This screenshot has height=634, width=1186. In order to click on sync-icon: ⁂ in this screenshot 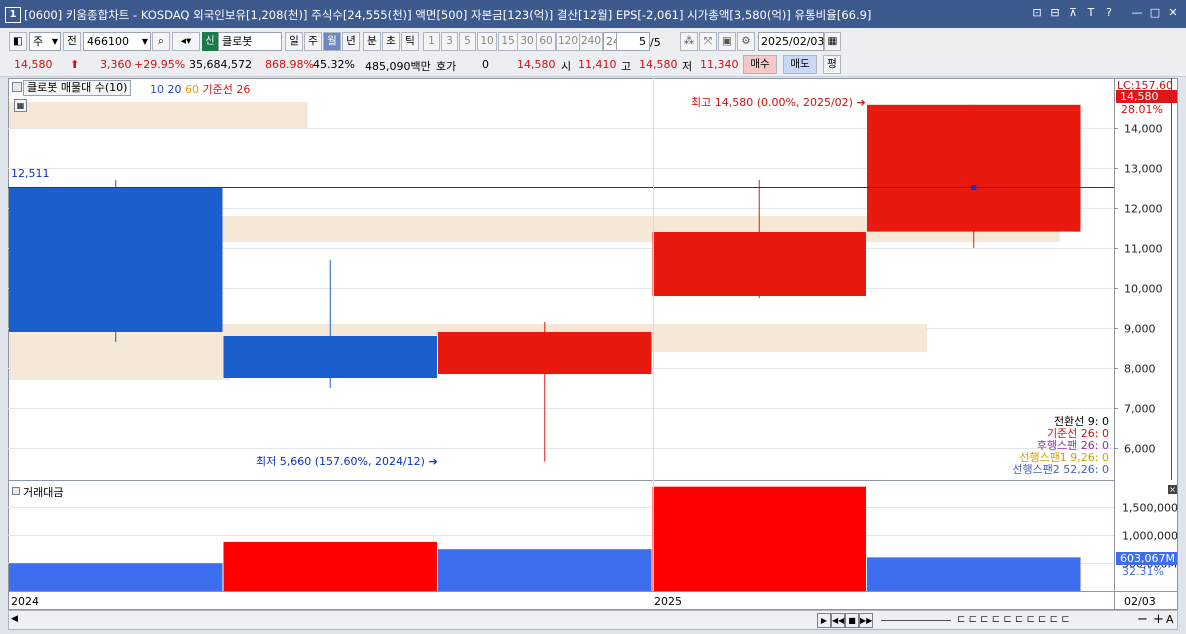, I will do `click(689, 41)`.